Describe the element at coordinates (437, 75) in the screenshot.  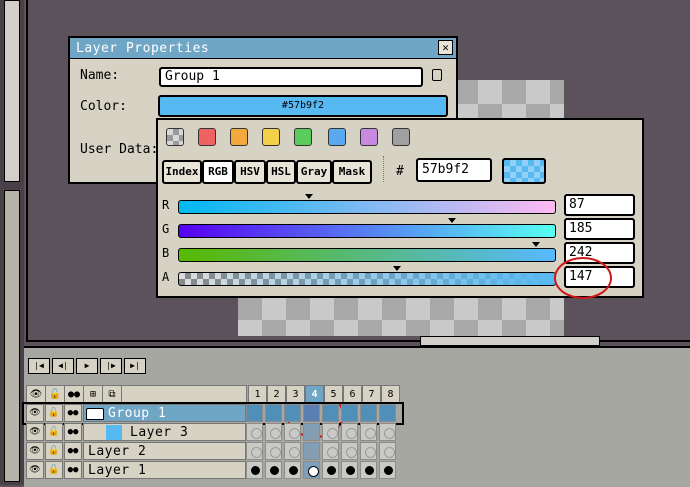
I see `user-data-toggle-icon` at that location.